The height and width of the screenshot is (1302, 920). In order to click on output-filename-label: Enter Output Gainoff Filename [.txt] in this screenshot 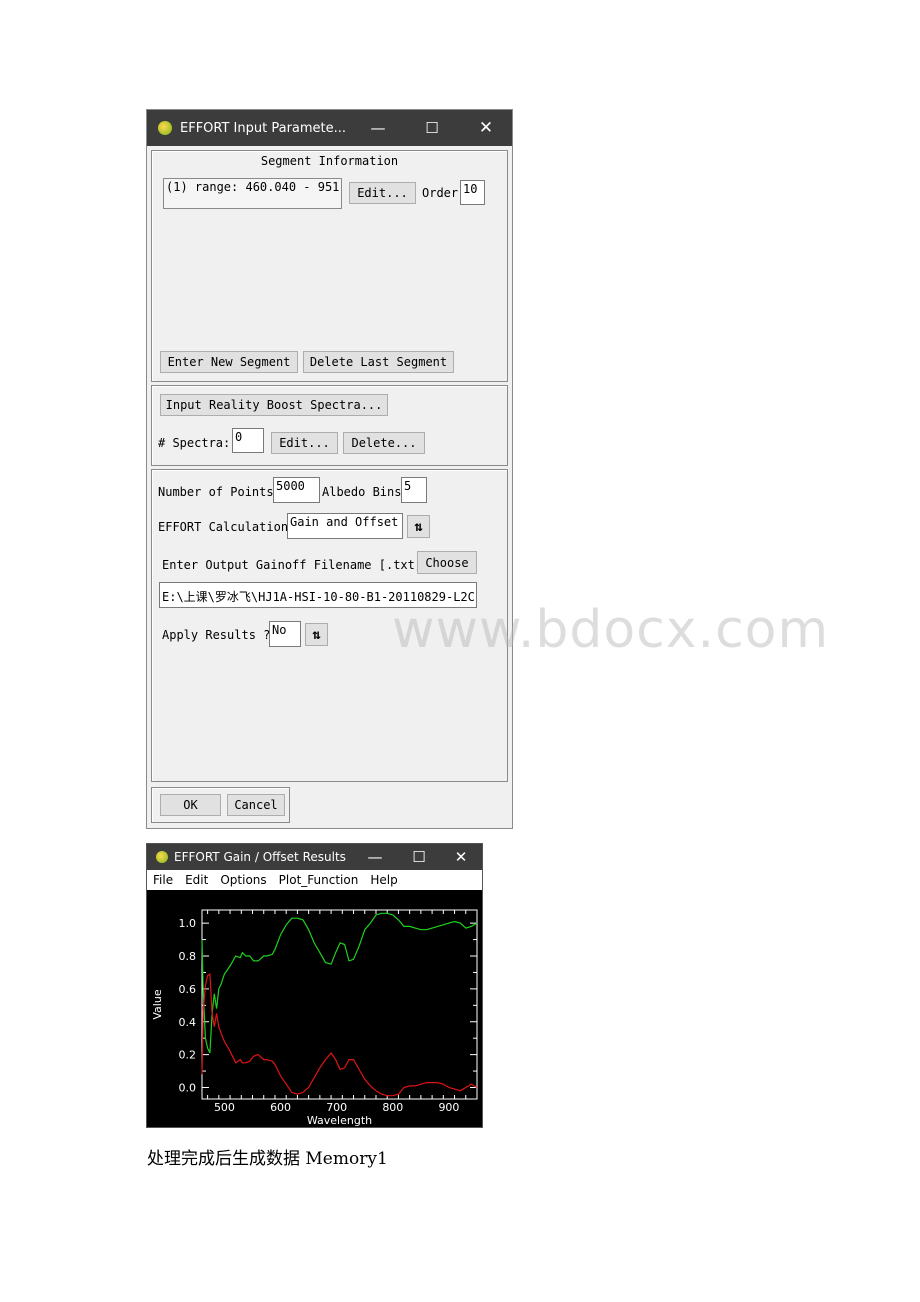, I will do `click(292, 565)`.